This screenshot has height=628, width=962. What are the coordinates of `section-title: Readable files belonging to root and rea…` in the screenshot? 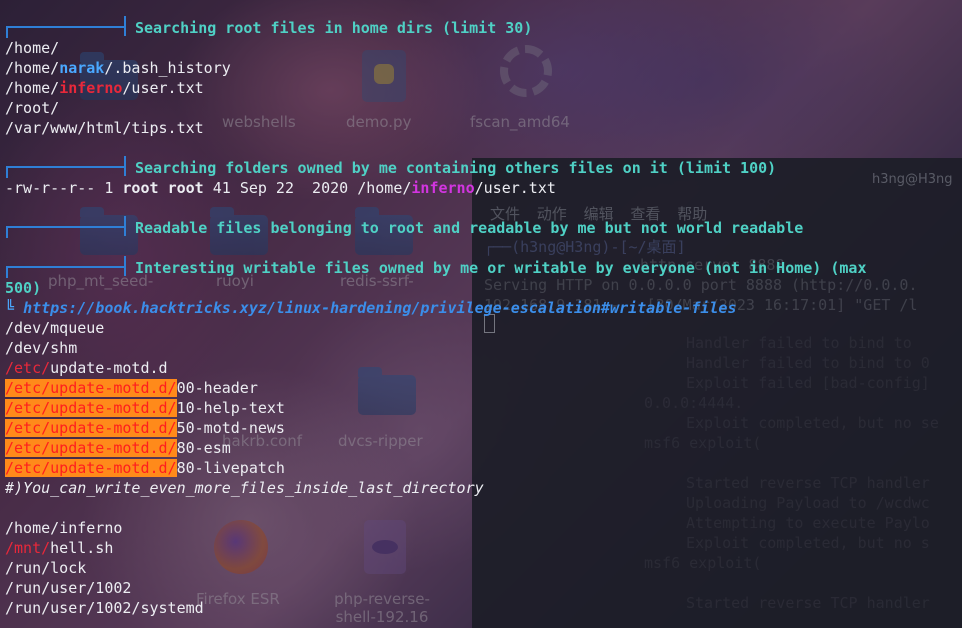 It's located at (469, 228).